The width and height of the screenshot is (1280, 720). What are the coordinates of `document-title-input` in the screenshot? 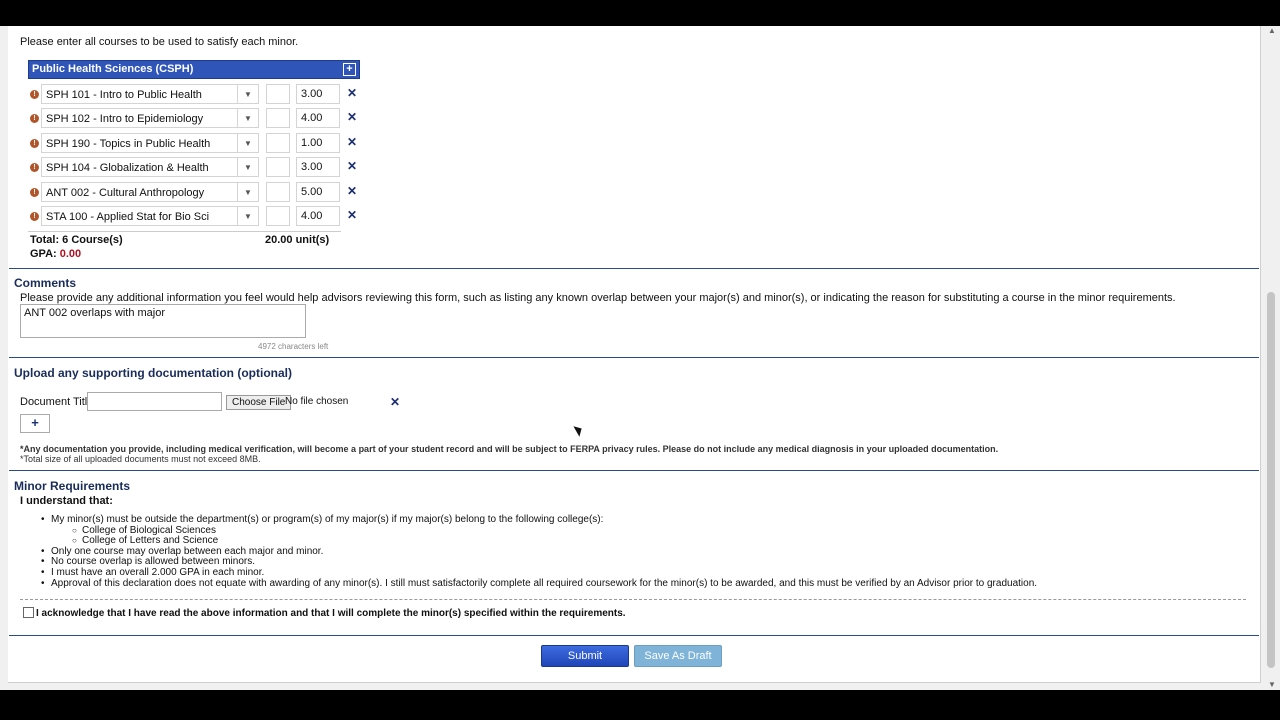 It's located at (154, 401).